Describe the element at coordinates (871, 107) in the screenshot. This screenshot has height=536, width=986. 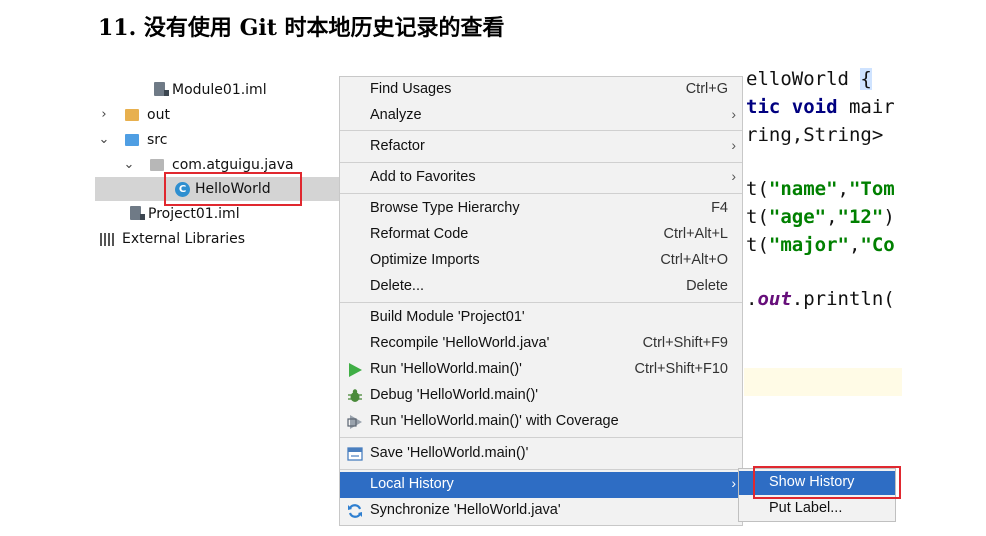
I see `code-text: mair` at that location.